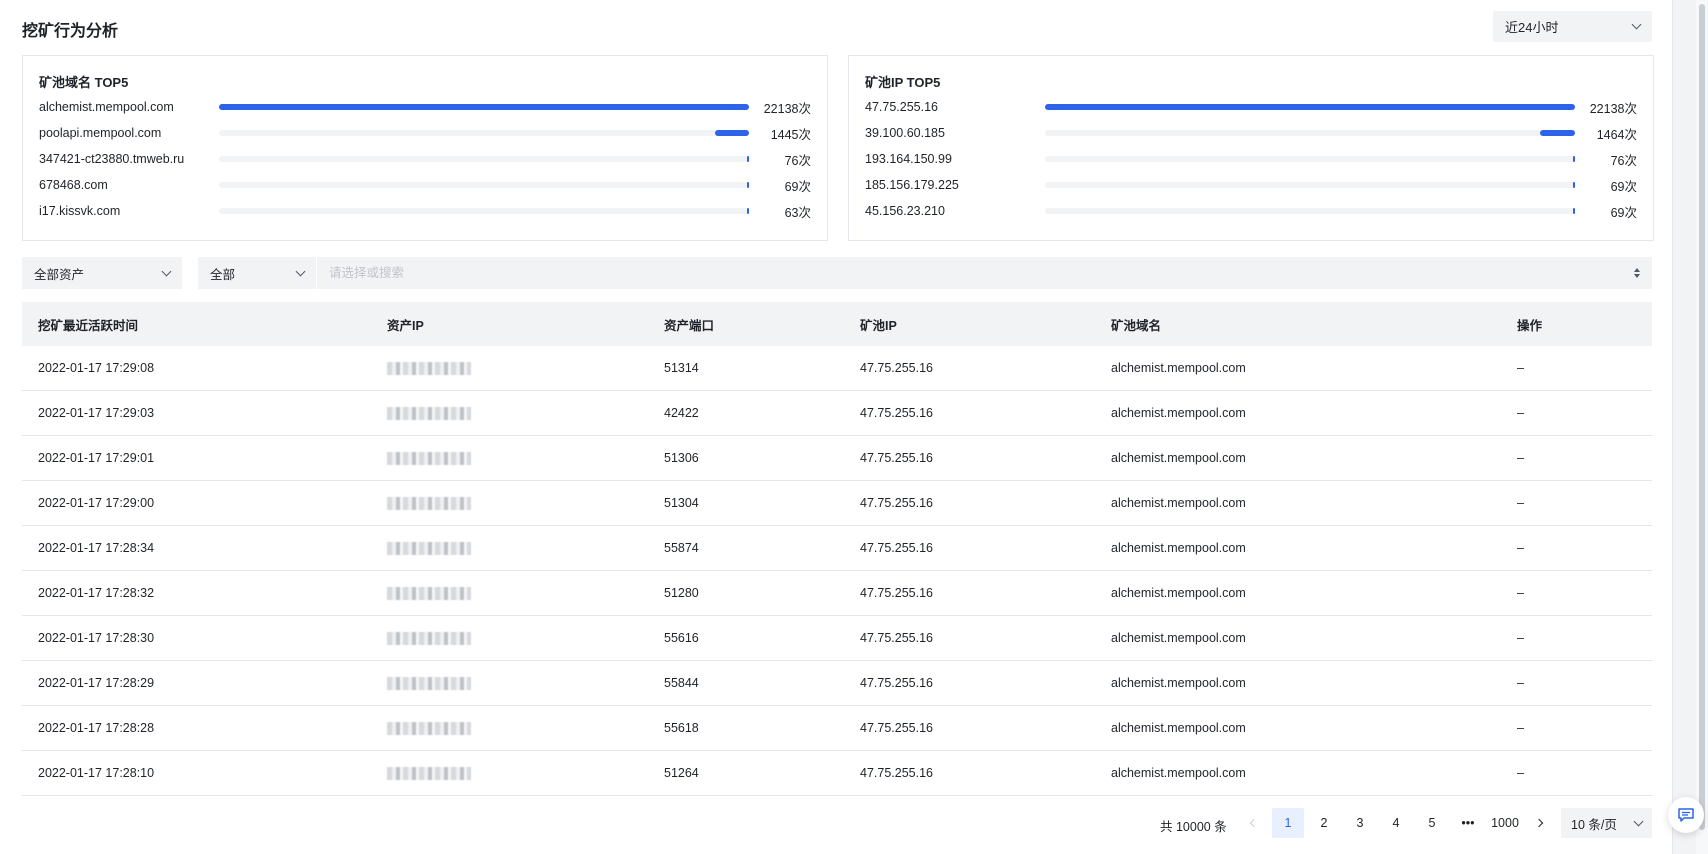  Describe the element at coordinates (905, 133) in the screenshot. I see `rank-label: 39.100.60.185` at that location.